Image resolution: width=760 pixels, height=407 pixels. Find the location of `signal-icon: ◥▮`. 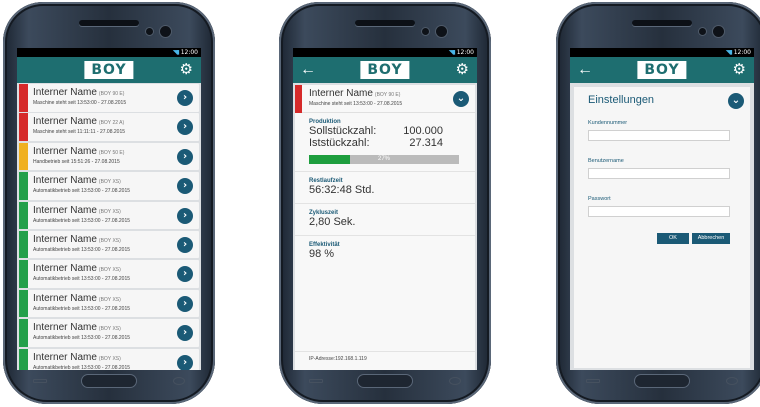

signal-icon: ◥▮ is located at coordinates (176, 52).